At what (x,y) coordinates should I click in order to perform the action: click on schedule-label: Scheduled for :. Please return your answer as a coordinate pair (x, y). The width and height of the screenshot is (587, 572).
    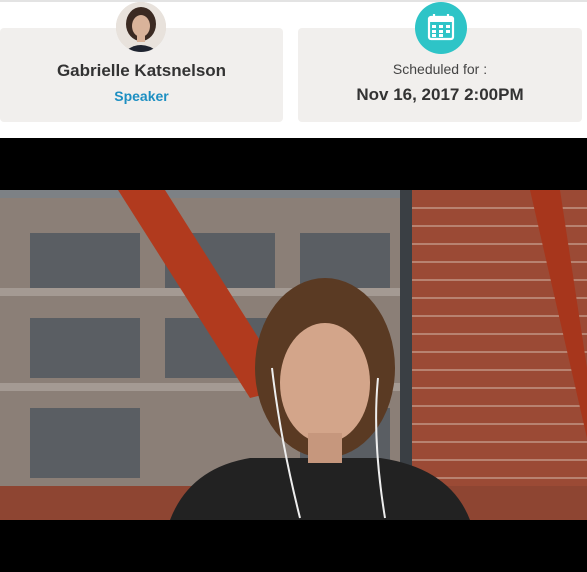
    Looking at the image, I should click on (440, 69).